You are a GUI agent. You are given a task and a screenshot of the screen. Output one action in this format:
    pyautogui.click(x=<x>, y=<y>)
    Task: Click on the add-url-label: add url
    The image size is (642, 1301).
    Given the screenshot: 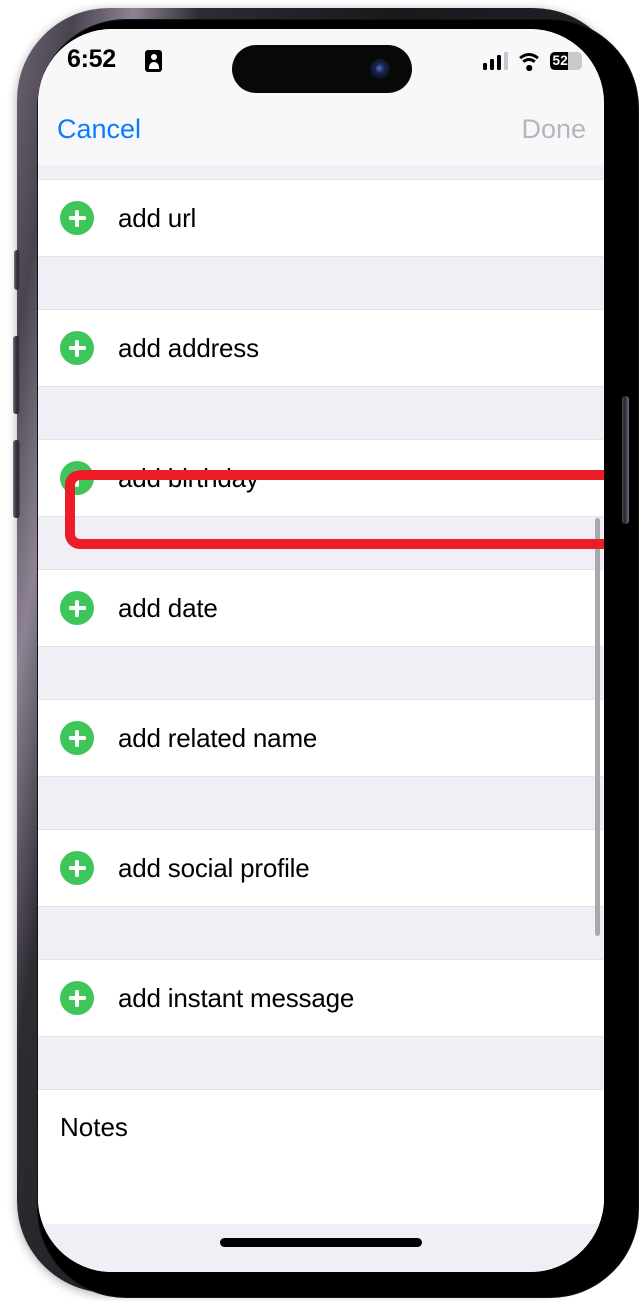 What is the action you would take?
    pyautogui.click(x=157, y=217)
    